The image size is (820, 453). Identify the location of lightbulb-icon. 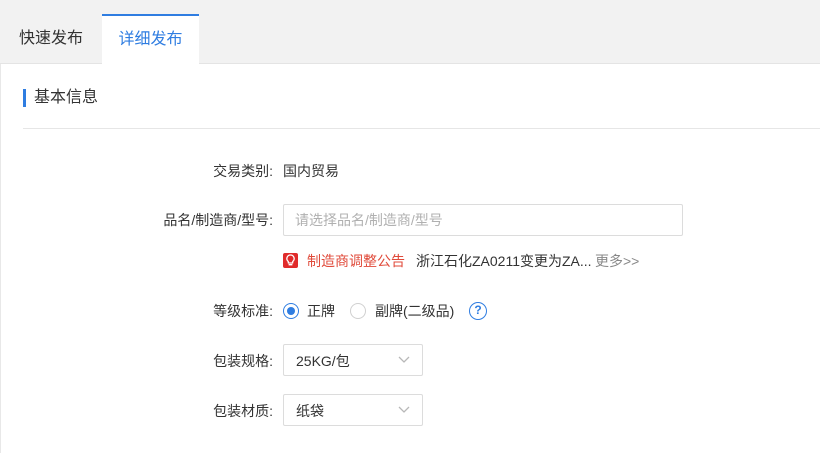
(290, 260).